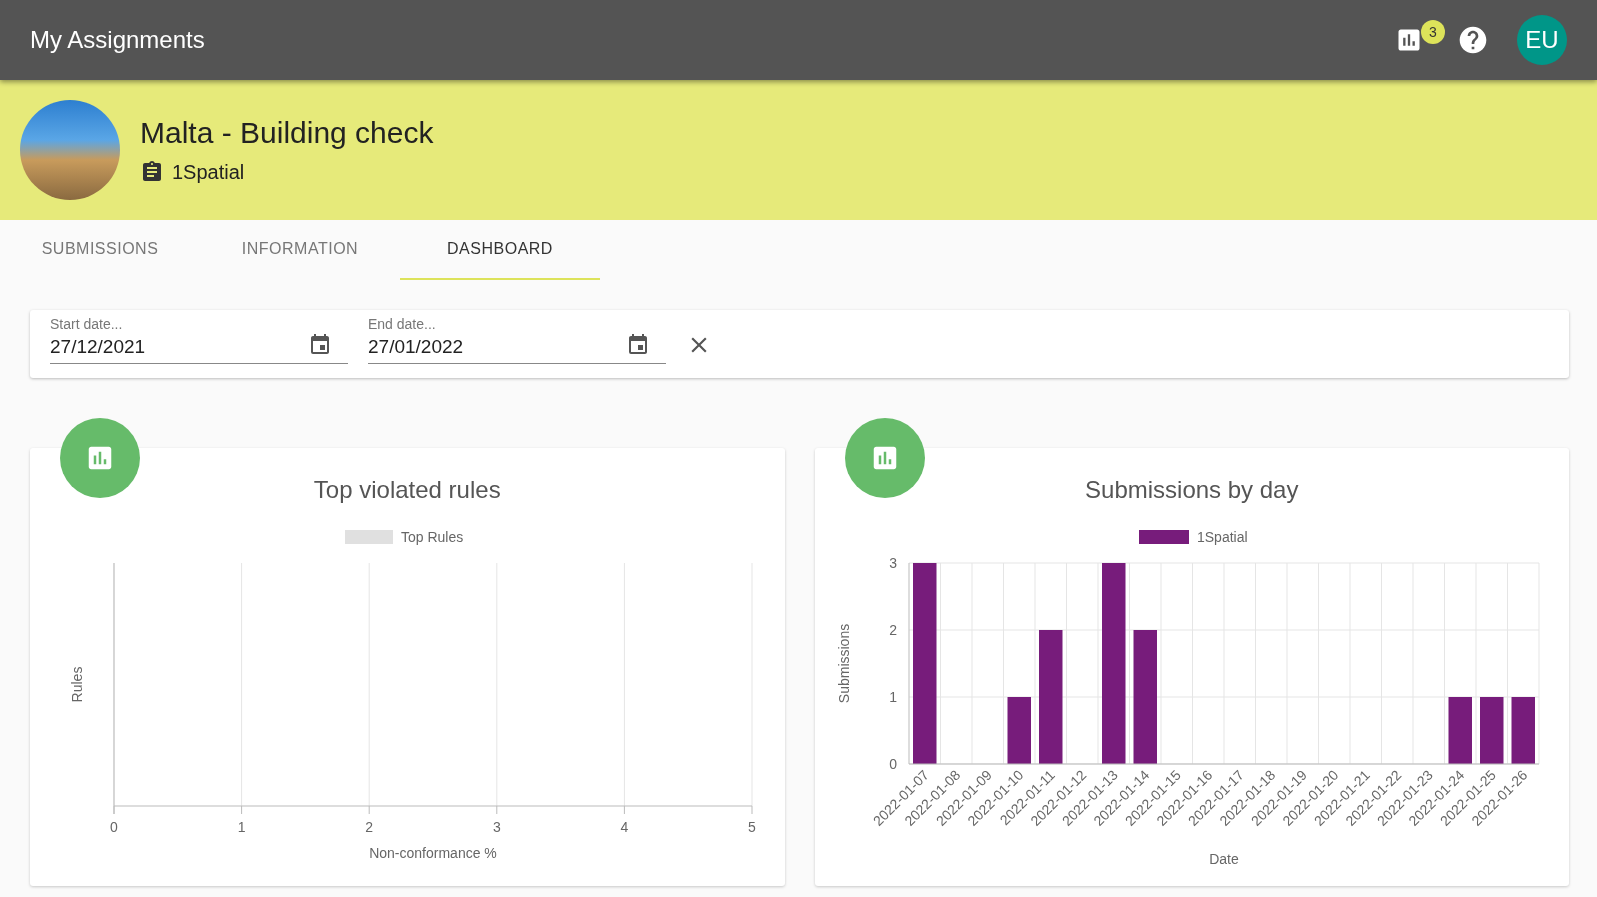  Describe the element at coordinates (1224, 859) in the screenshot. I see `axis-title: Date` at that location.